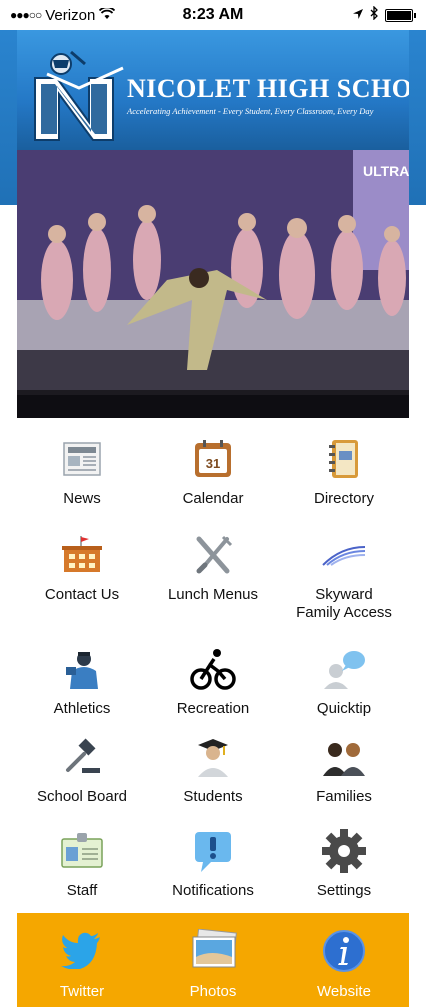  I want to click on menu-item-label: Athletics, so click(82, 708).